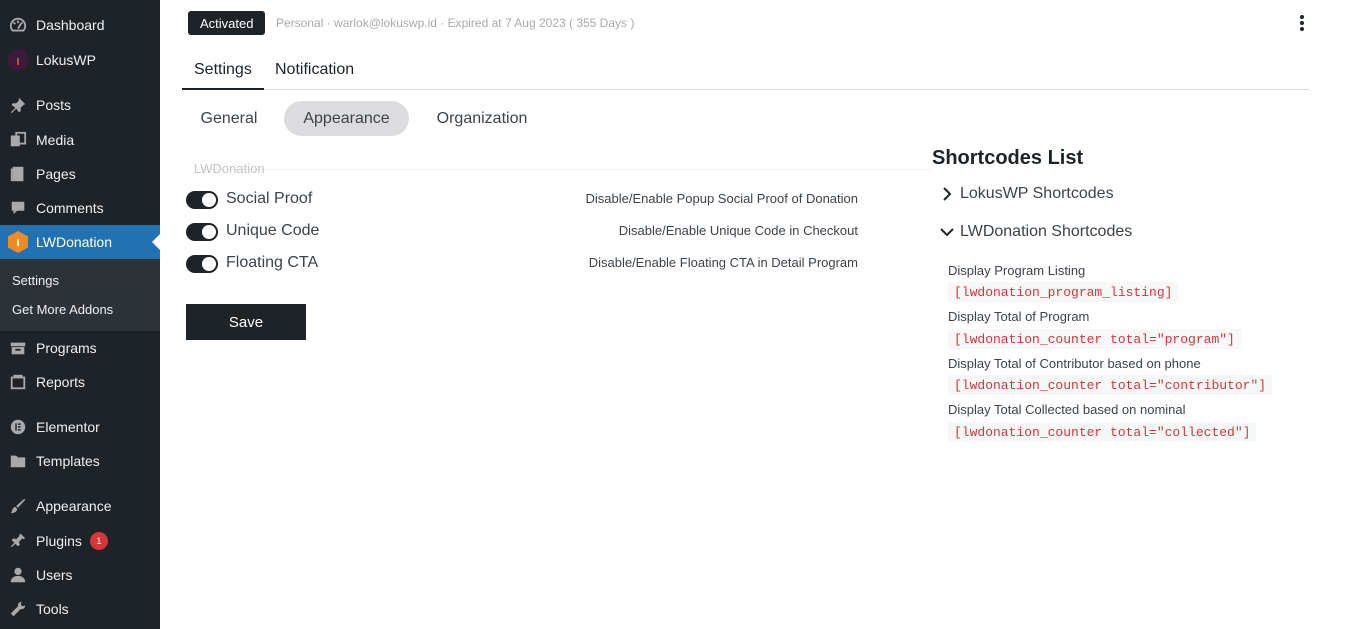  I want to click on wrench-icon, so click(18, 609).